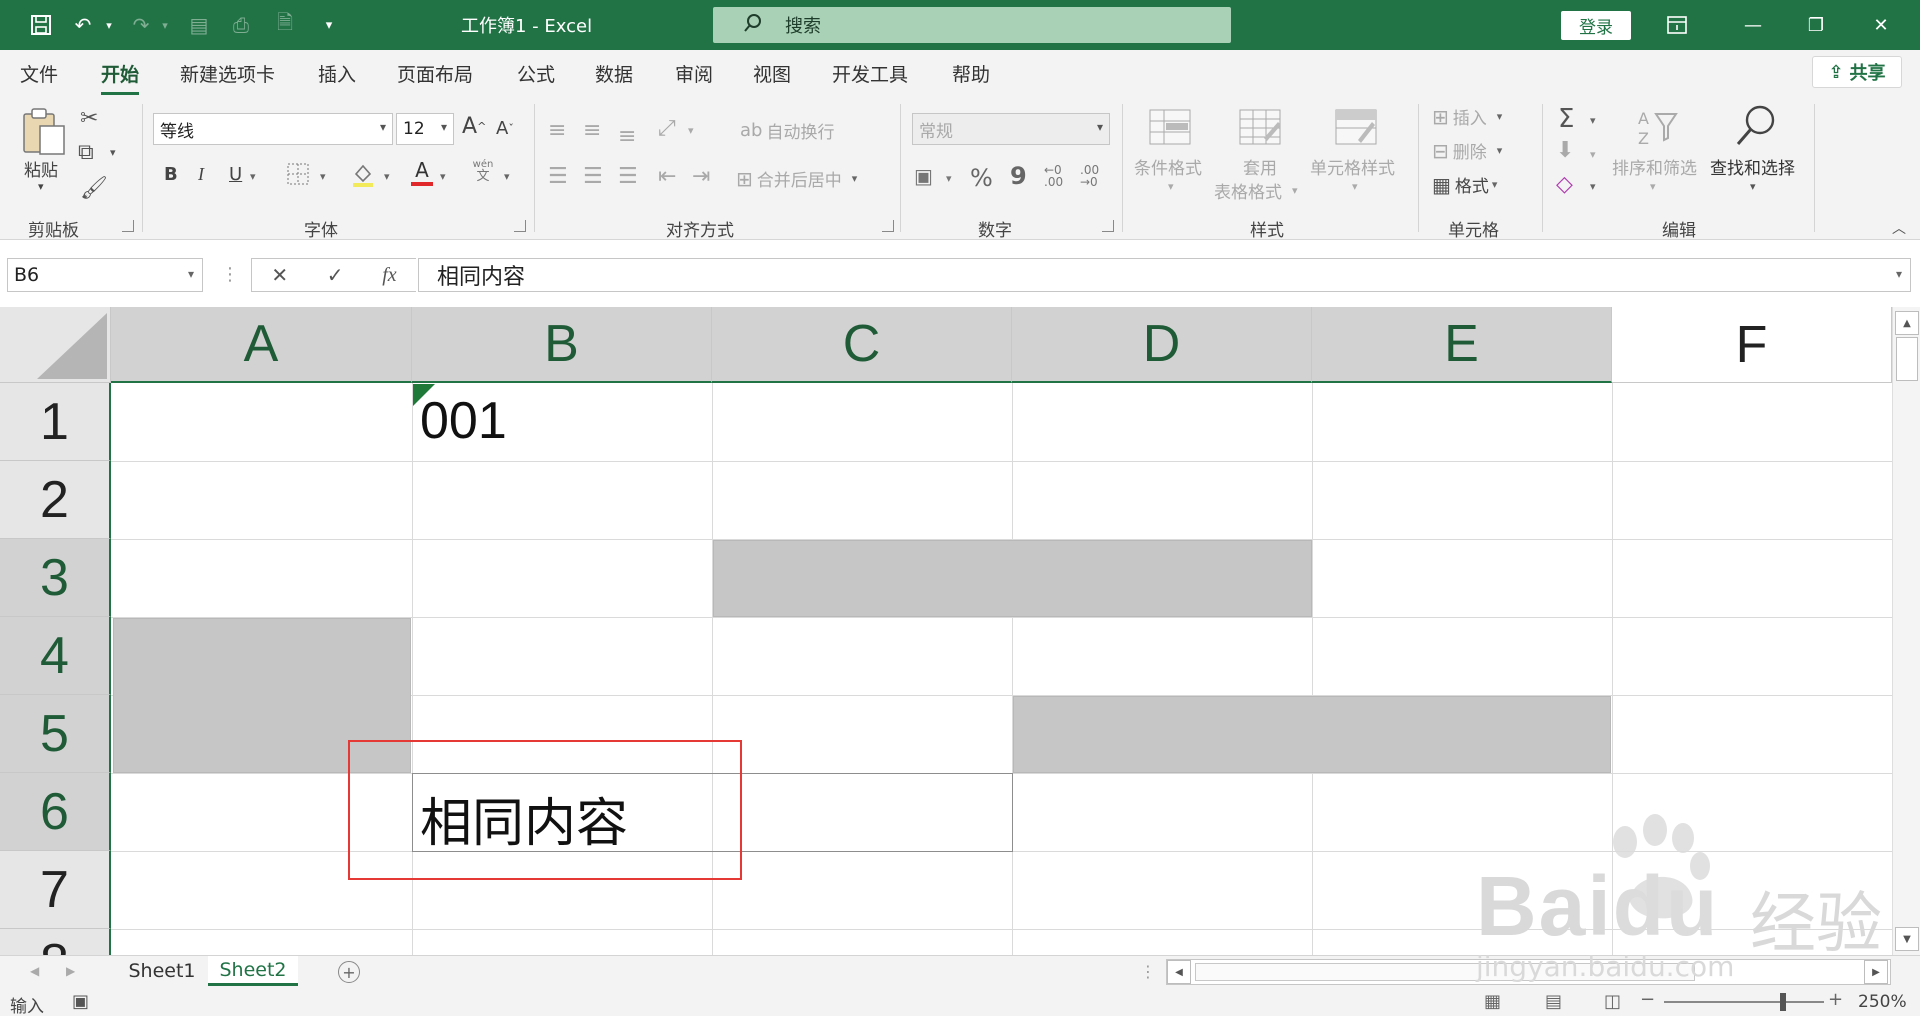  Describe the element at coordinates (558, 176) in the screenshot. I see `align-left-icon: ☰` at that location.